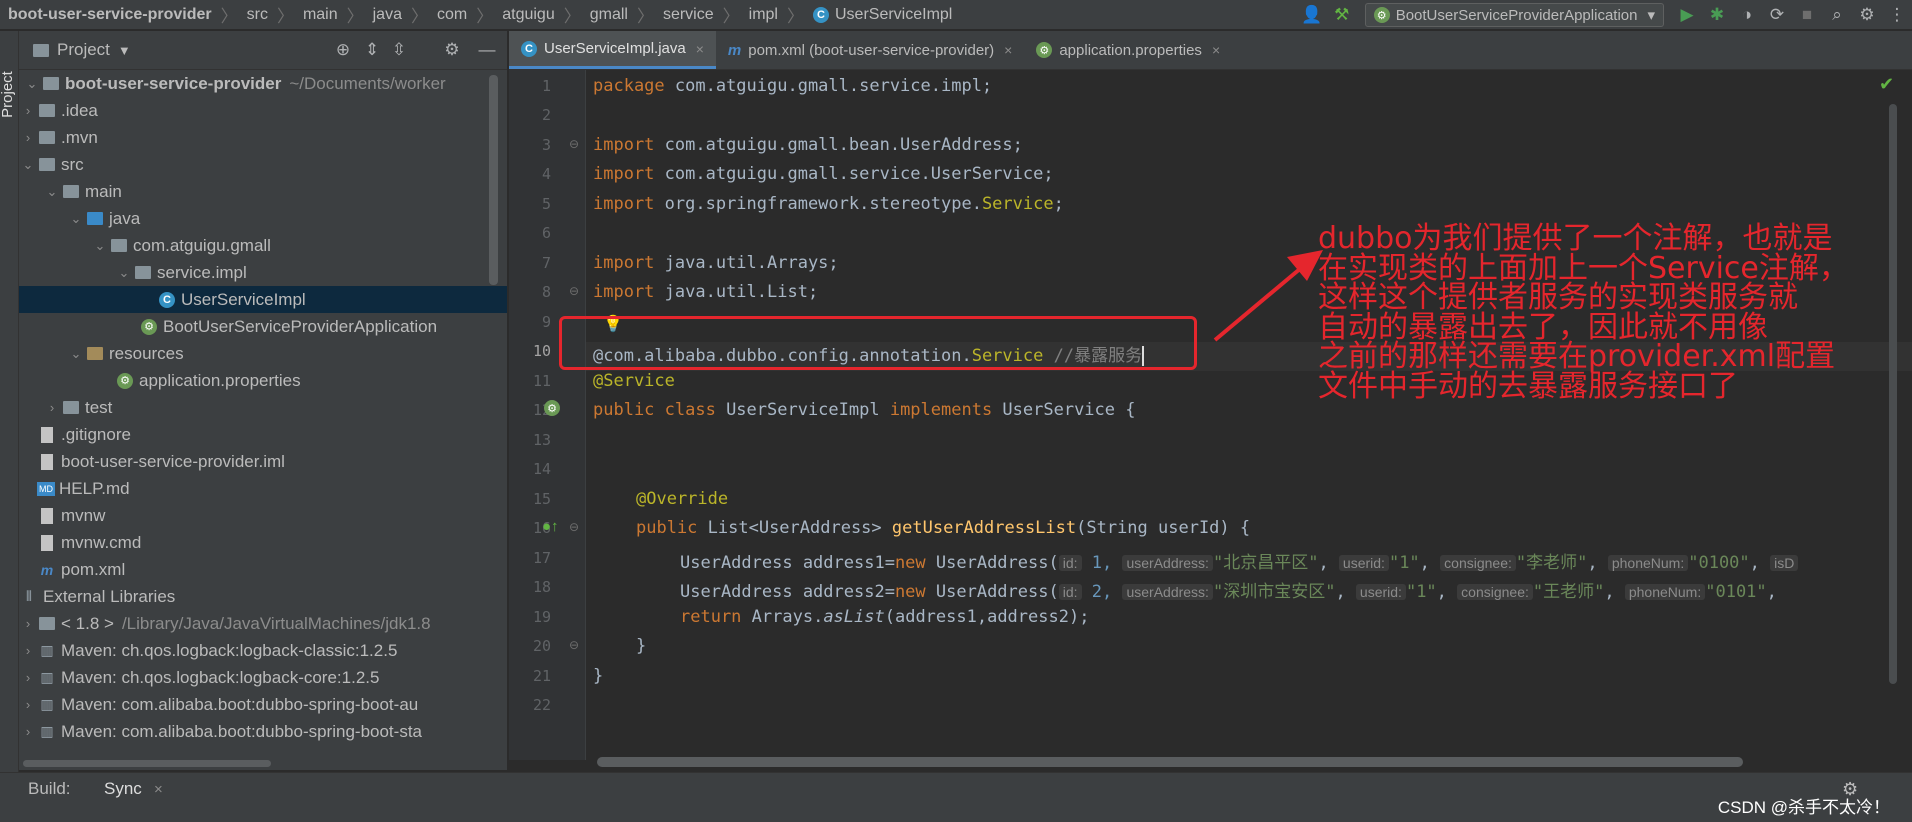  Describe the element at coordinates (1163, 528) in the screenshot. I see `code-token: (String userId) {` at that location.